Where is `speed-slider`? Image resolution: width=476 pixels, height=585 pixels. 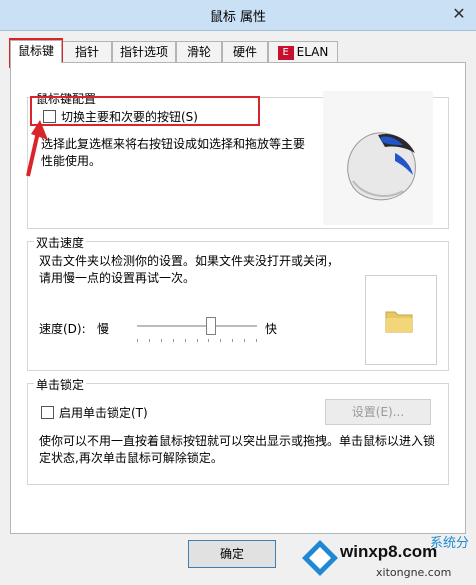
speed-slider is located at coordinates (197, 331).